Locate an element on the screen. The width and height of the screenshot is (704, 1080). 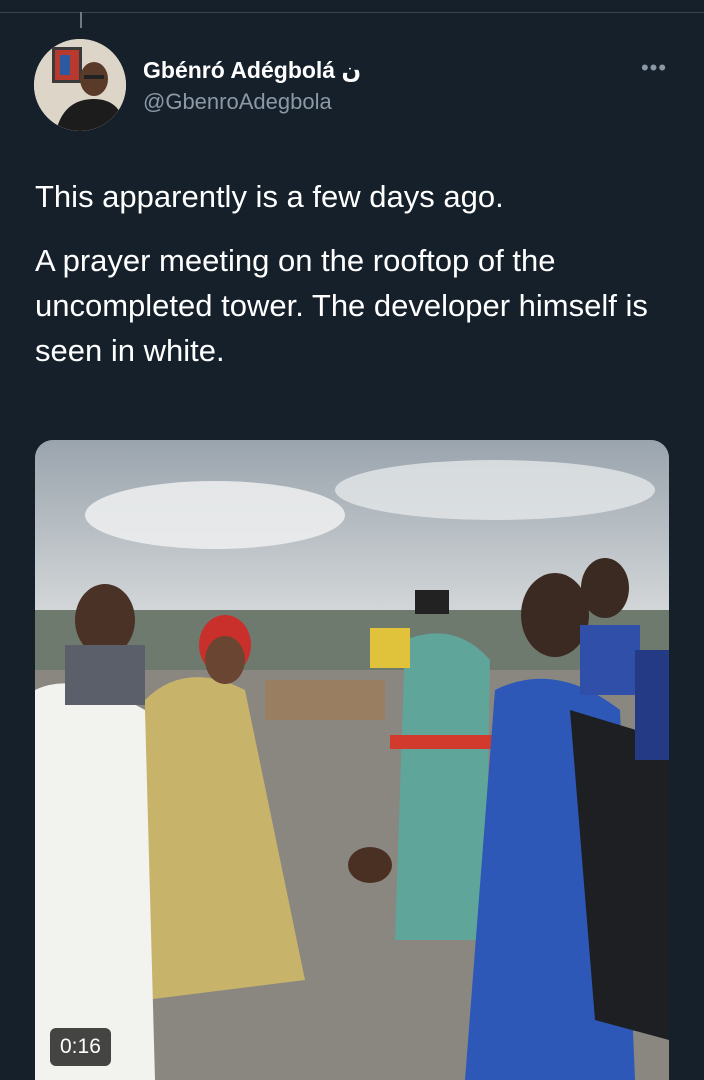
avatar is located at coordinates (80, 85).